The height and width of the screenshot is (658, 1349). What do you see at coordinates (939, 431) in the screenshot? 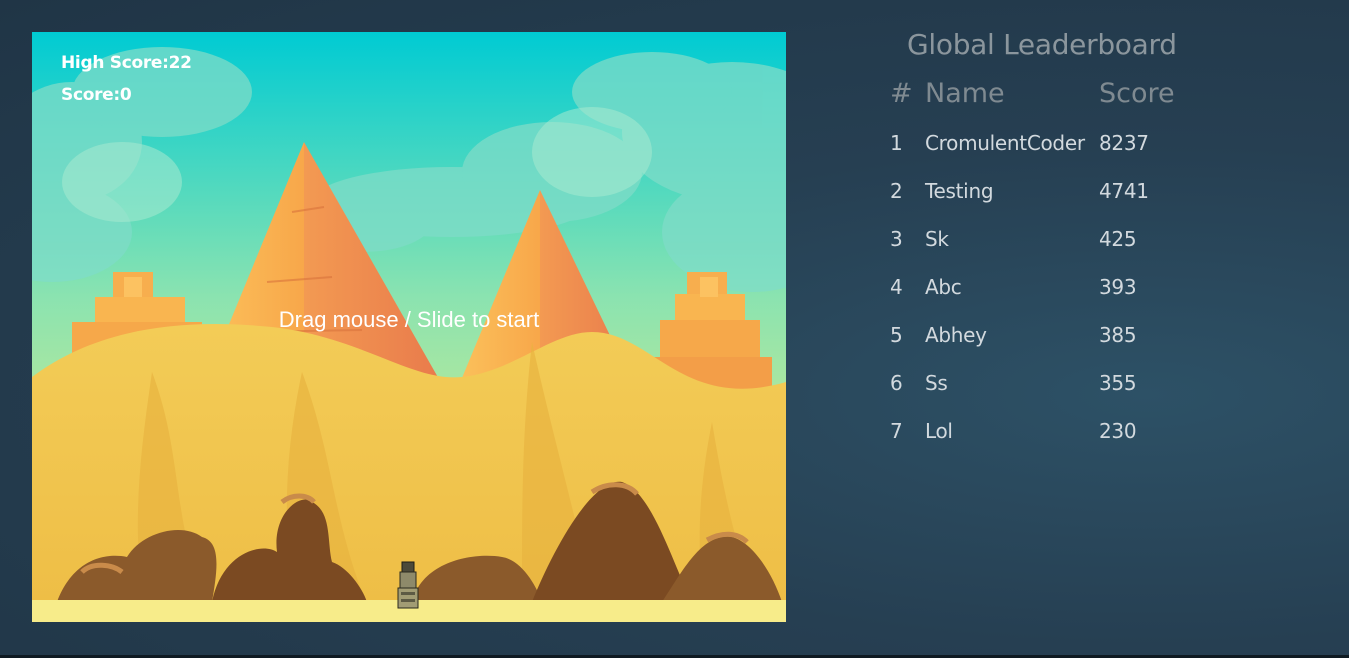
I see `row-name: Lol` at bounding box center [939, 431].